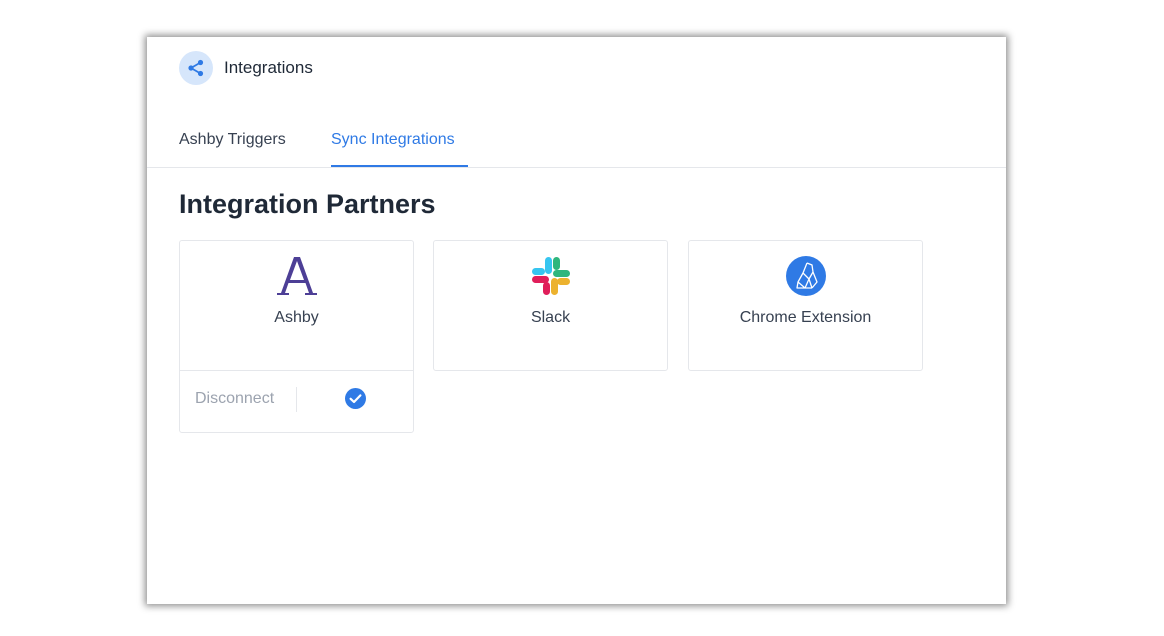 This screenshot has width=1164, height=636. I want to click on integration-card-chrome-extension: Chrome Extension, so click(805, 305).